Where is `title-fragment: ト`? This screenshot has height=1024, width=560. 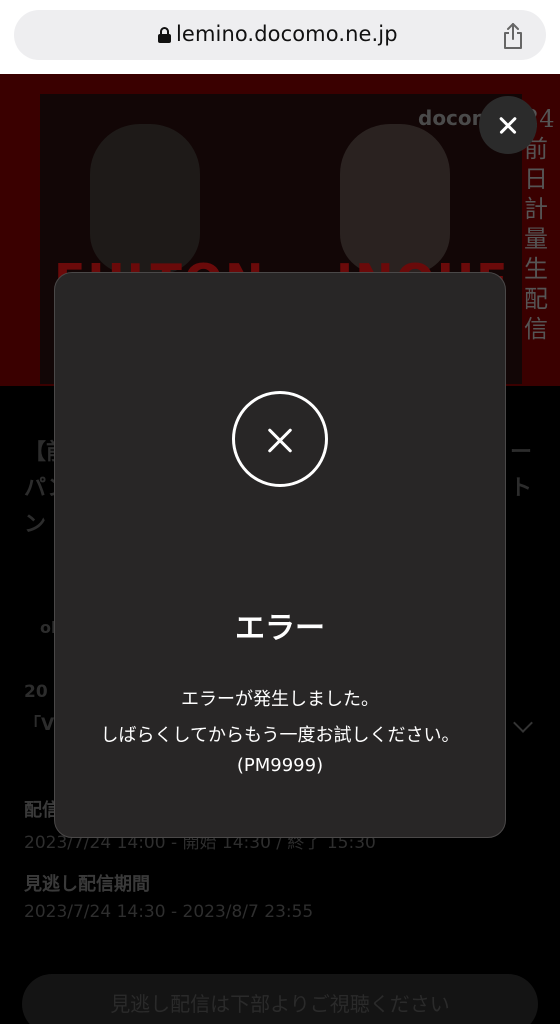 title-fragment: ト is located at coordinates (521, 488).